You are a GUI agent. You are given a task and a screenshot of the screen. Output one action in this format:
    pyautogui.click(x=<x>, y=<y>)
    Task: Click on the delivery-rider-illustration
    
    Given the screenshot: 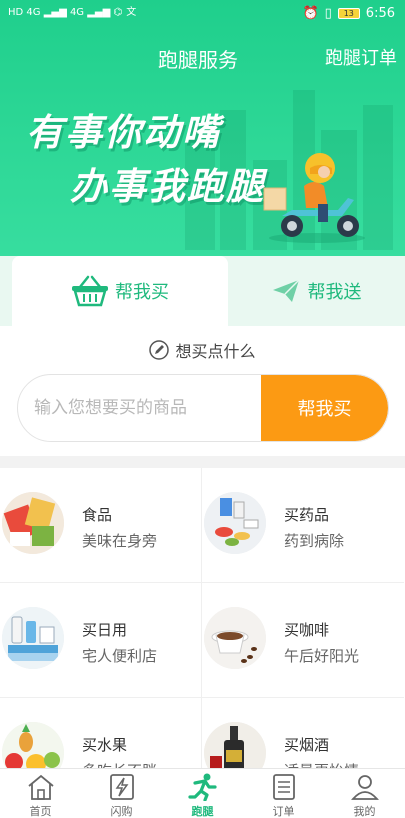 What is the action you would take?
    pyautogui.click(x=314, y=198)
    